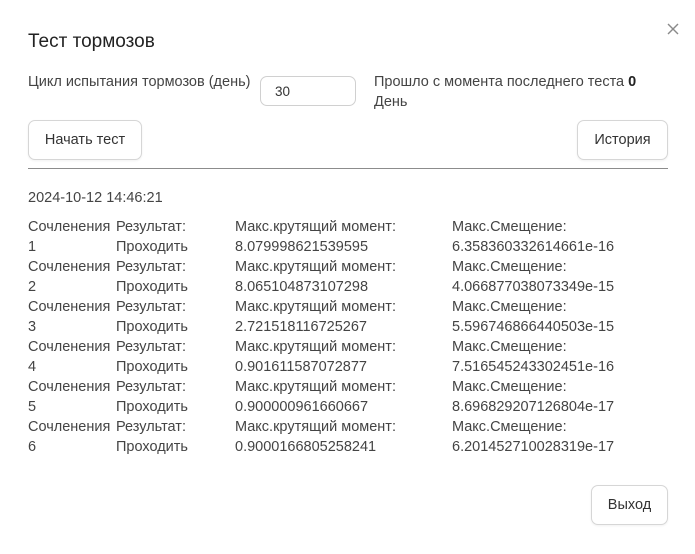 The image size is (695, 554). I want to click on close-icon, so click(673, 29).